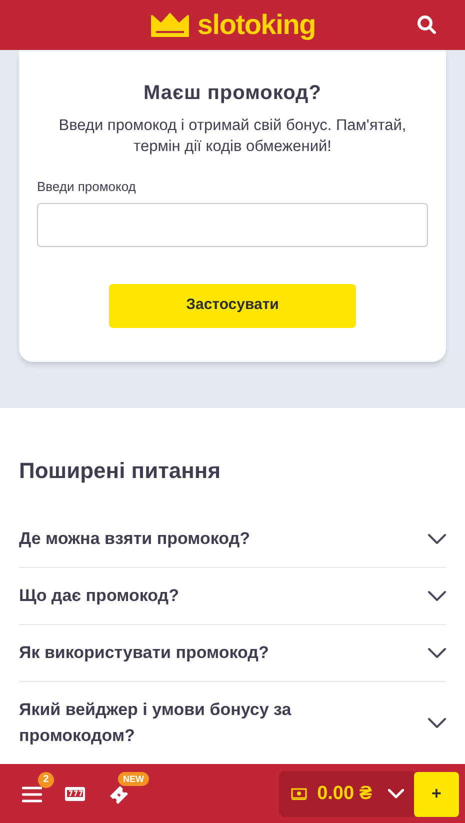  I want to click on chevron-down-icon, so click(396, 794).